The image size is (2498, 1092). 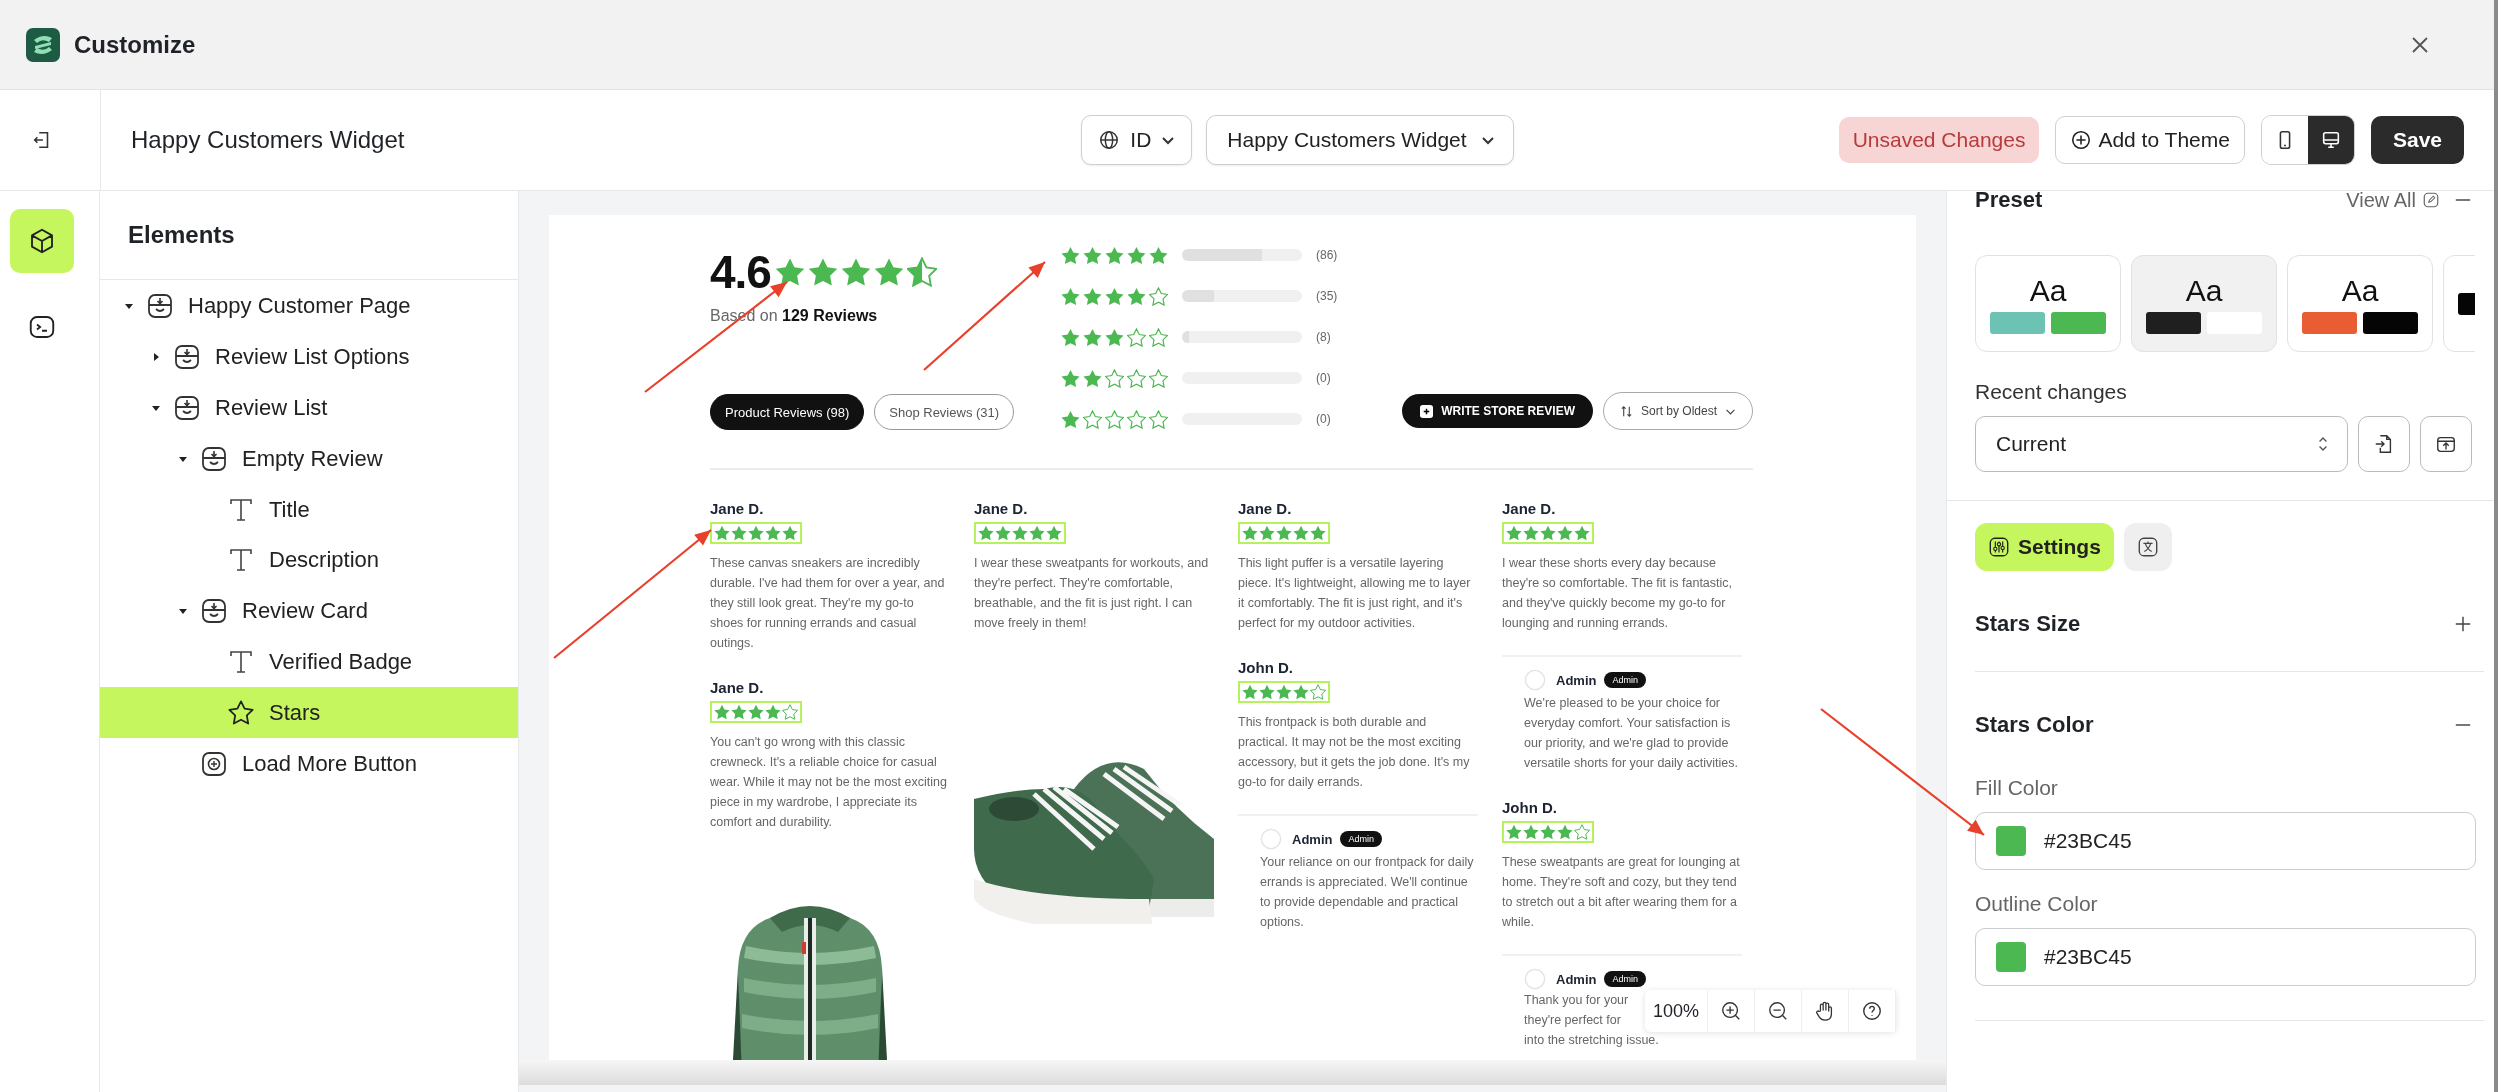 What do you see at coordinates (1327, 255) in the screenshot?
I see `rating-count: (86)` at bounding box center [1327, 255].